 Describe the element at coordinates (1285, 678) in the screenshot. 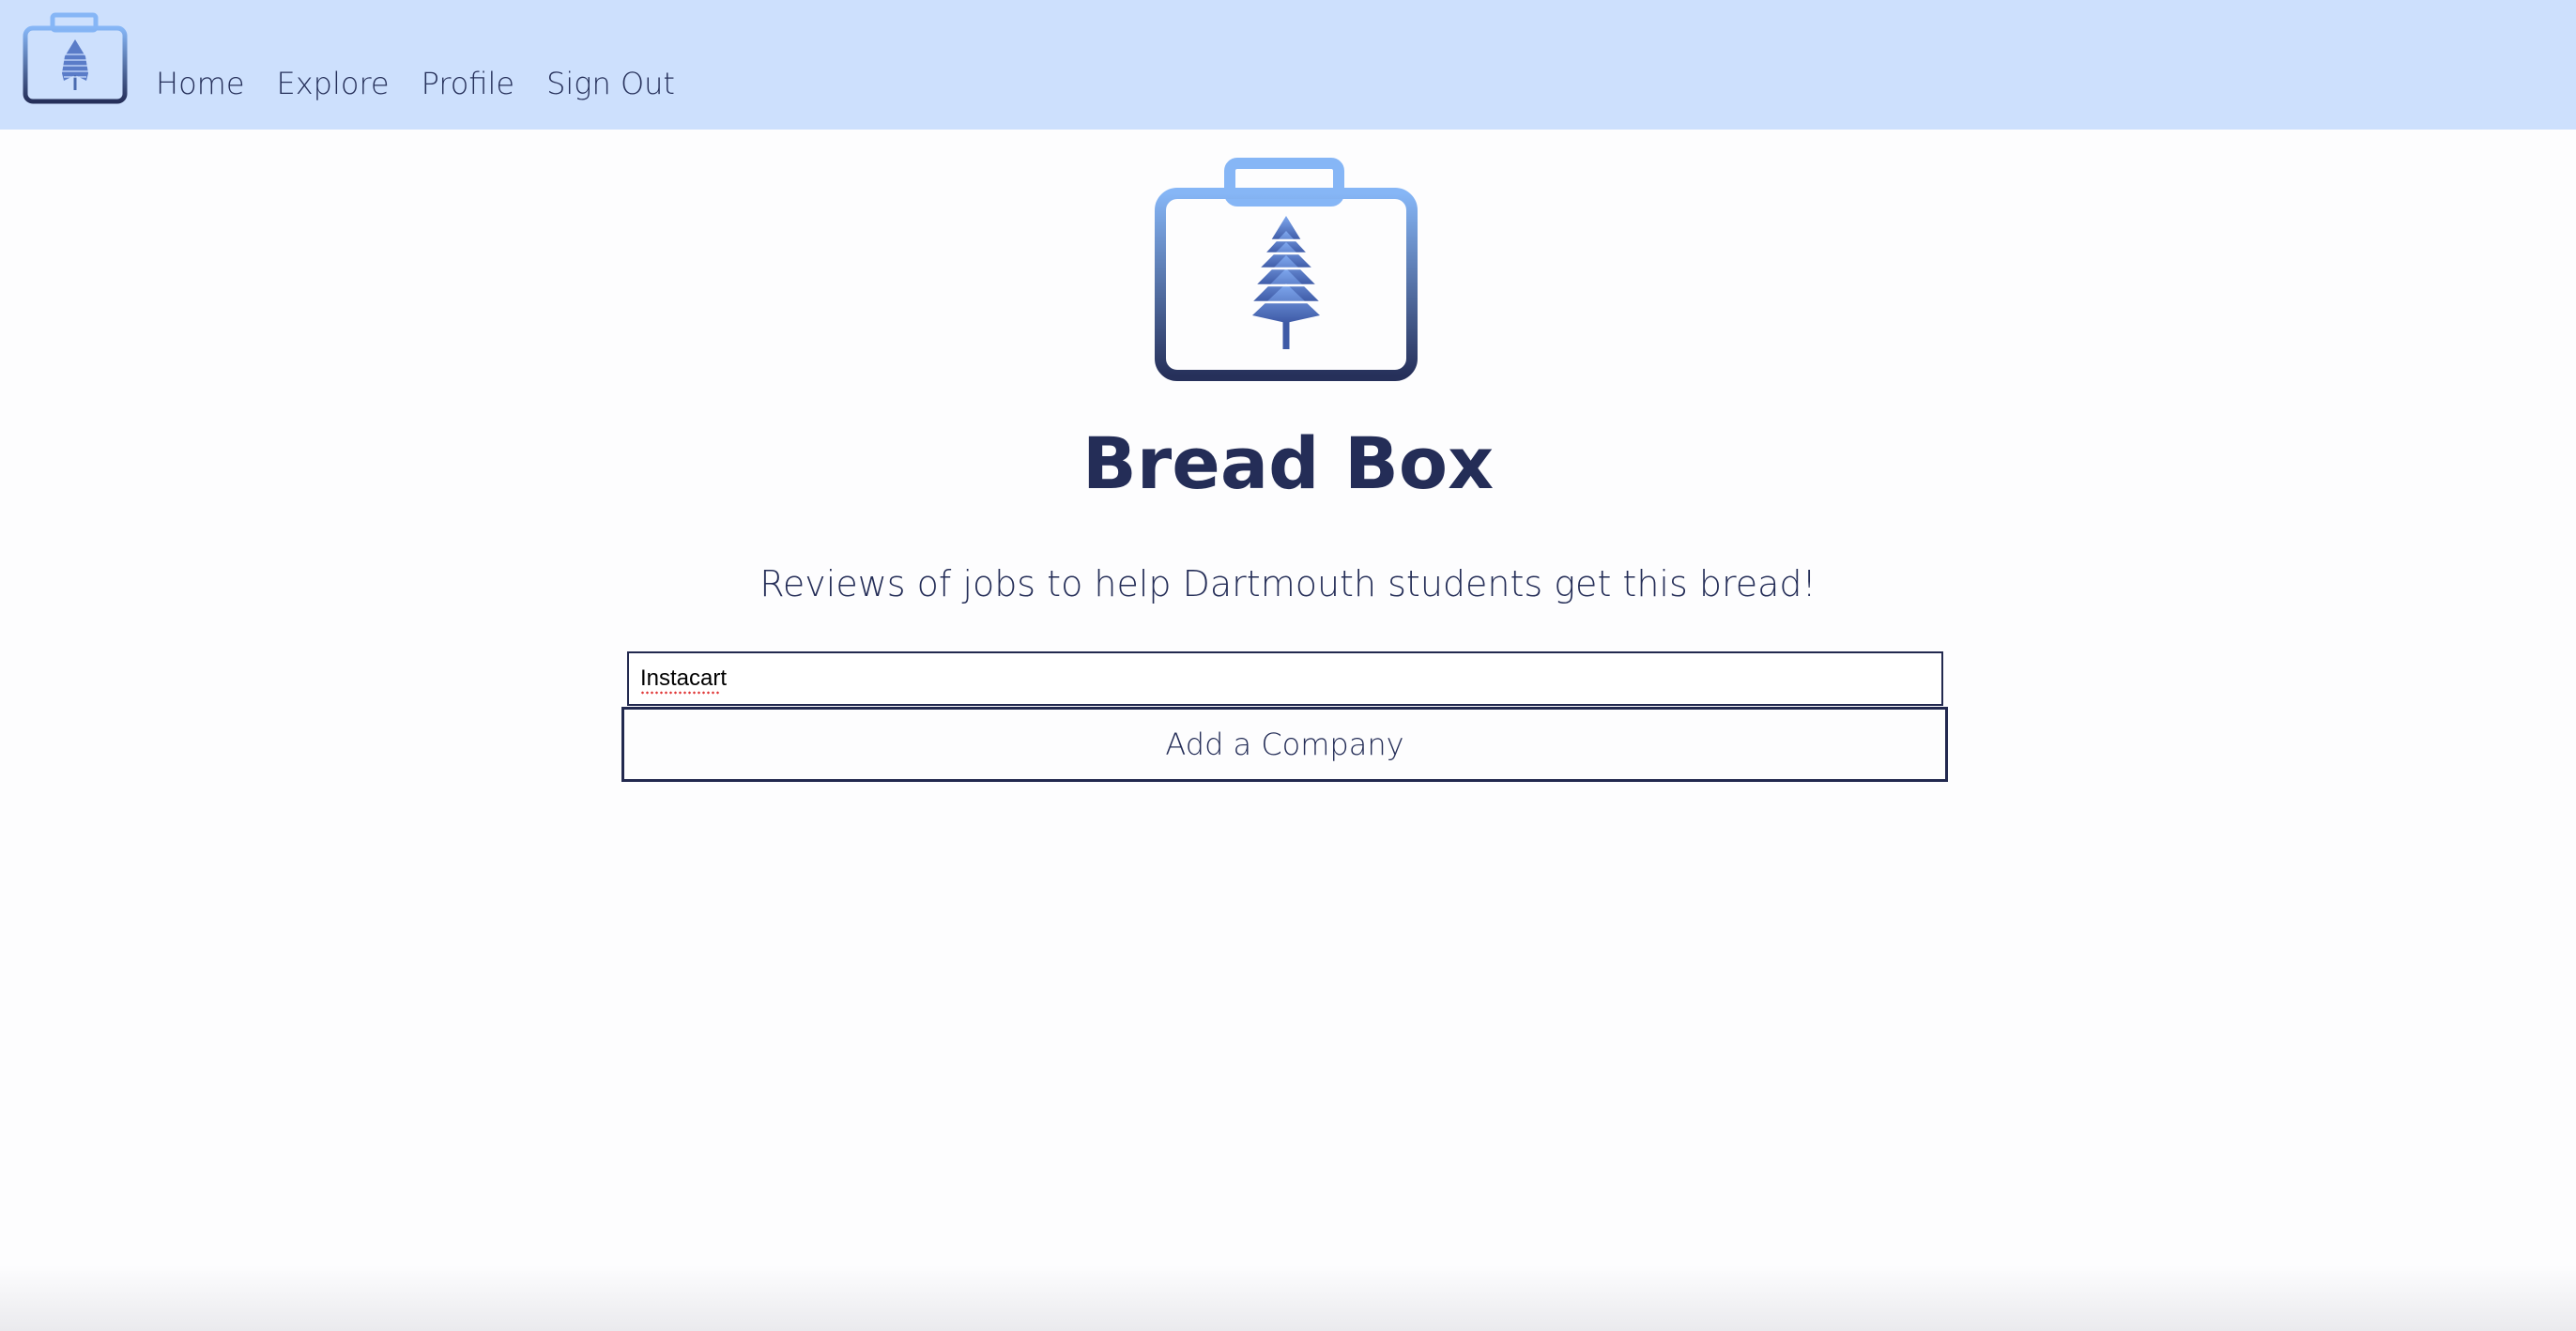

I see `company-name-input` at that location.